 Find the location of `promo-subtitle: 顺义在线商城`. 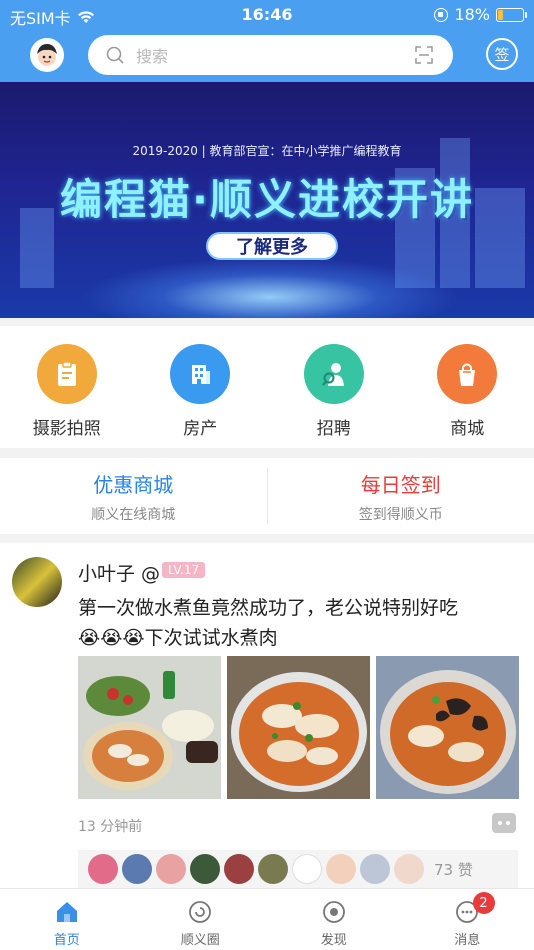

promo-subtitle: 顺义在线商城 is located at coordinates (133, 514).